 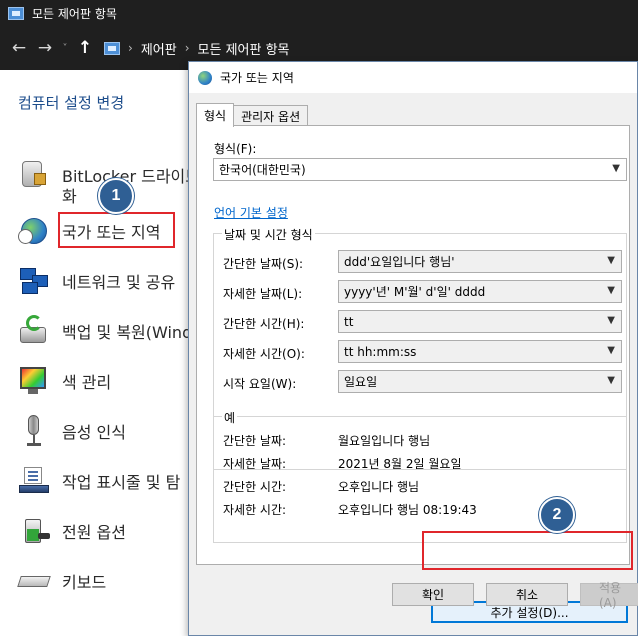 What do you see at coordinates (244, 48) in the screenshot?
I see `breadcrumb-all-items: 모든 제어판 항목` at bounding box center [244, 48].